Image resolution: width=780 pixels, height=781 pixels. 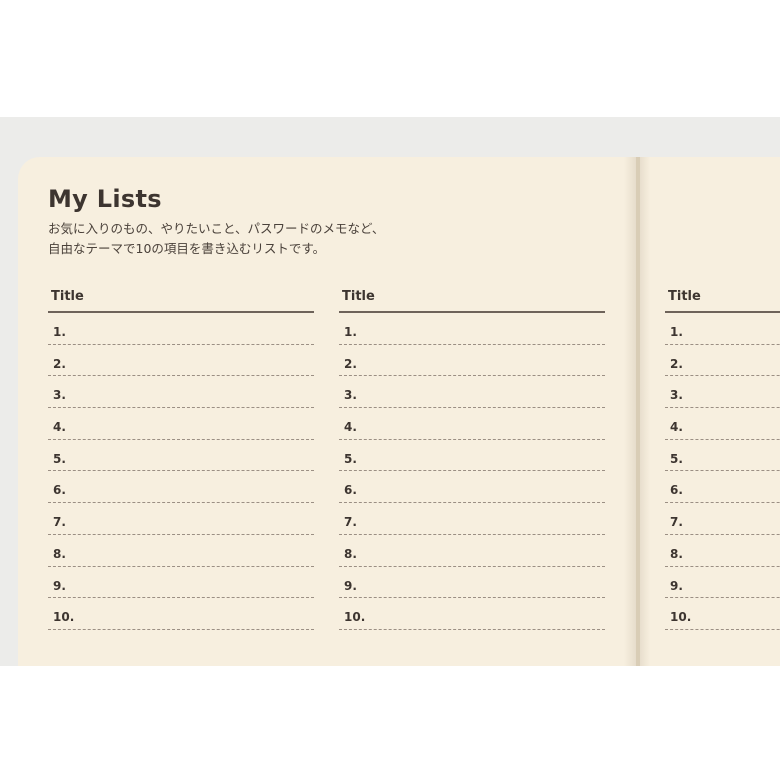 I want to click on list-block-2: Title 1. 2. 3. 4. 5. 6. 7. 8. 9. 10., so click(x=472, y=458).